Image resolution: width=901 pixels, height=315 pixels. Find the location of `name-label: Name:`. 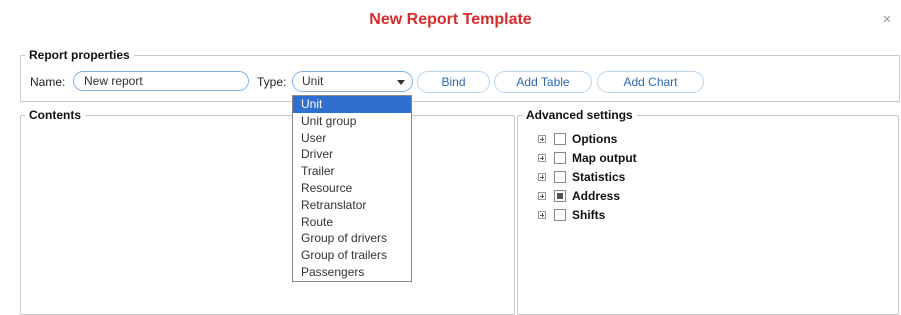

name-label: Name: is located at coordinates (48, 82).